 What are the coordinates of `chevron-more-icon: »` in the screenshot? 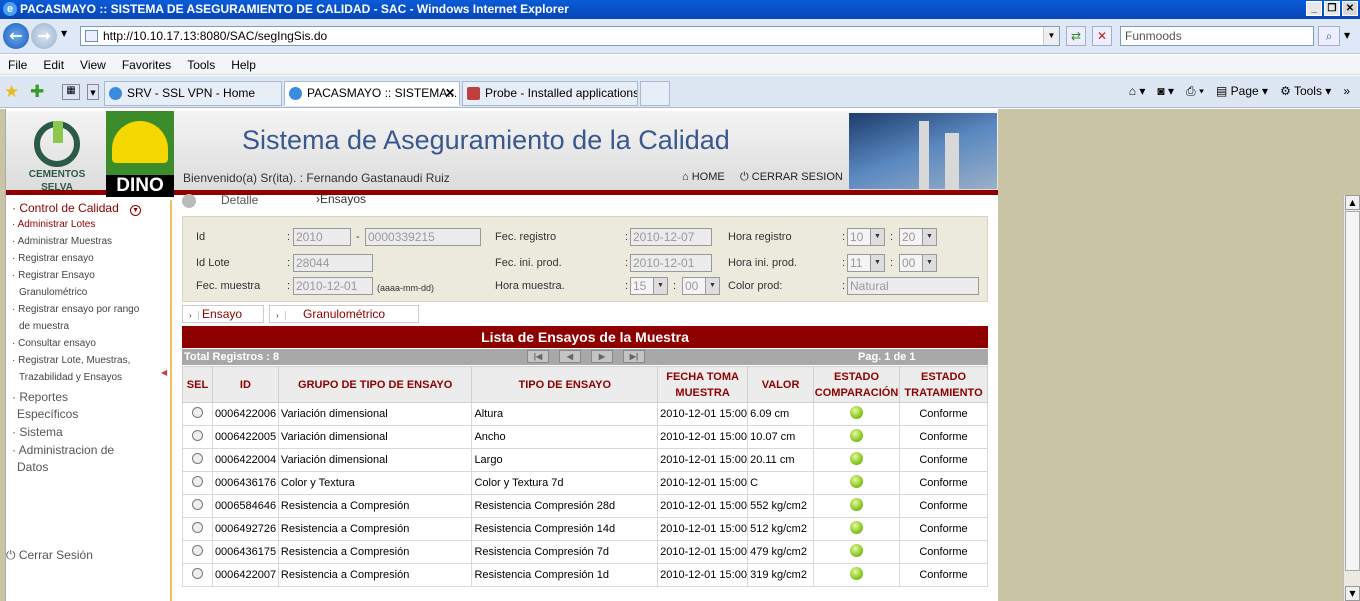 It's located at (1346, 91).